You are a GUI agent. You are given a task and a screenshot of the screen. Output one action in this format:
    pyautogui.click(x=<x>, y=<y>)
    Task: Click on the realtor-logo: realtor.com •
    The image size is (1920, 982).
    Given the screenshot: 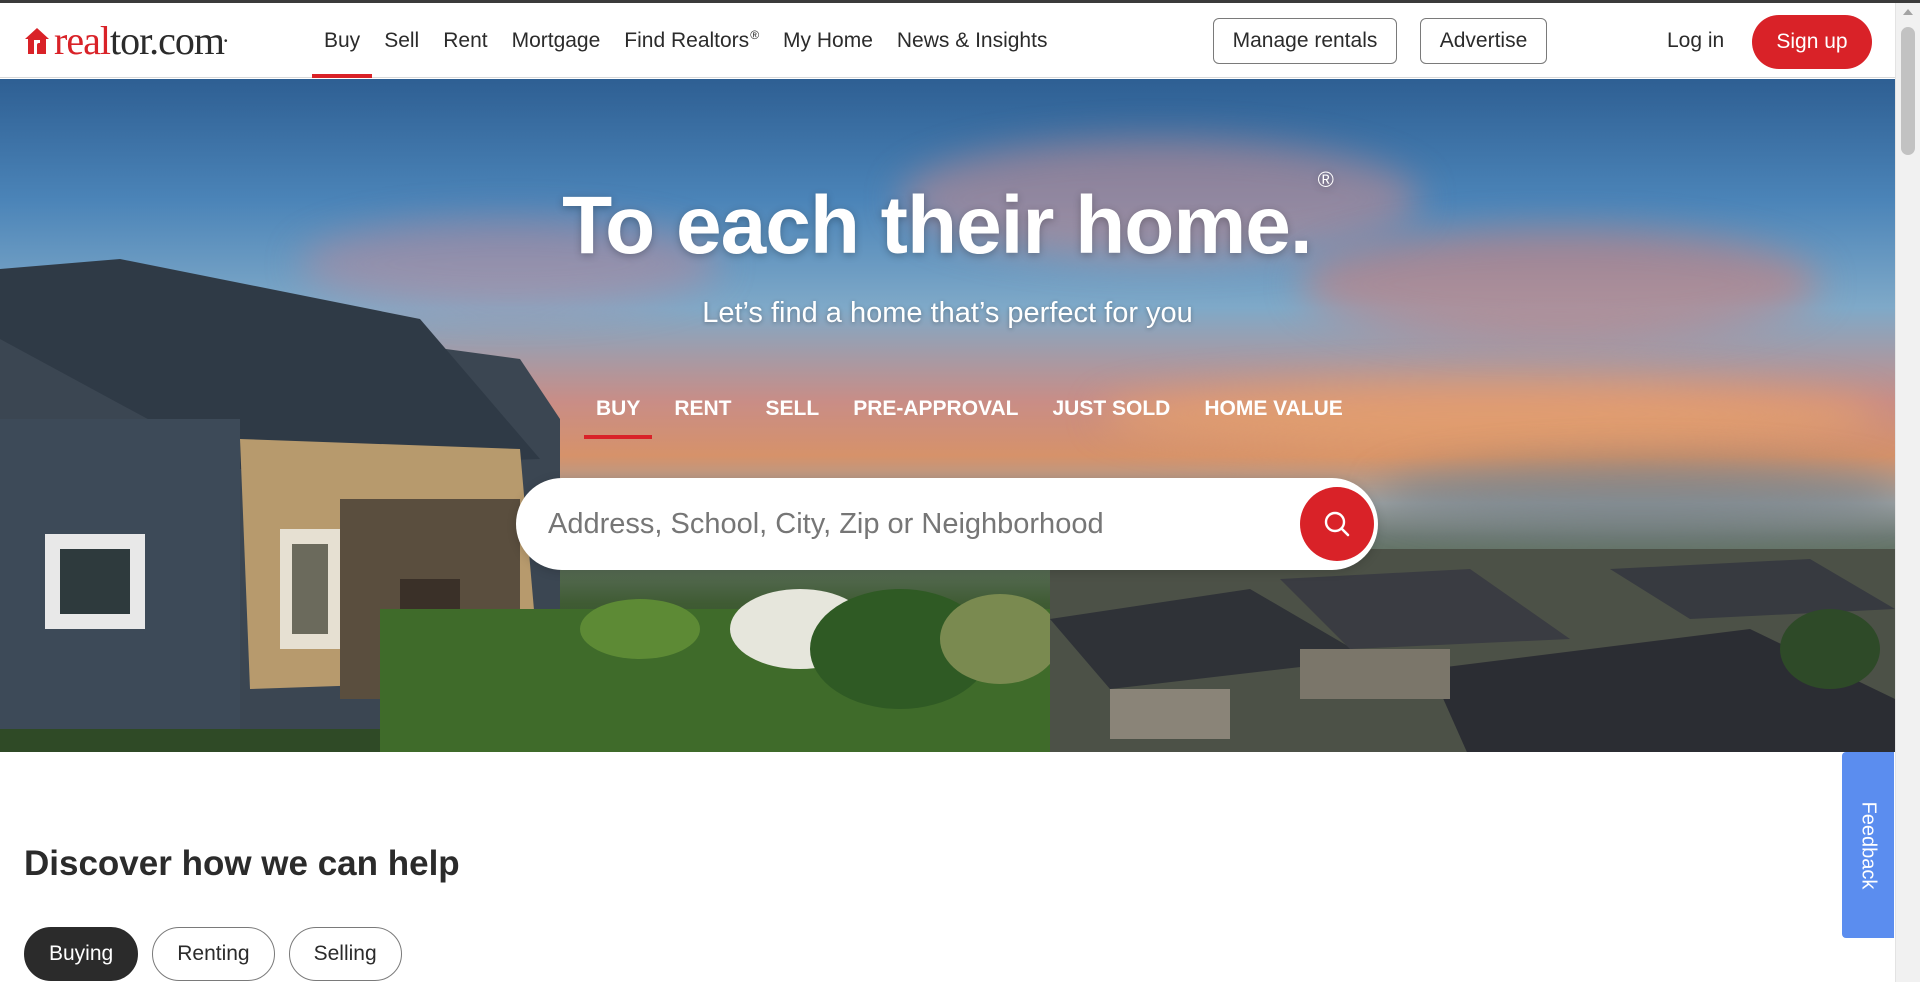 What is the action you would take?
    pyautogui.click(x=126, y=41)
    